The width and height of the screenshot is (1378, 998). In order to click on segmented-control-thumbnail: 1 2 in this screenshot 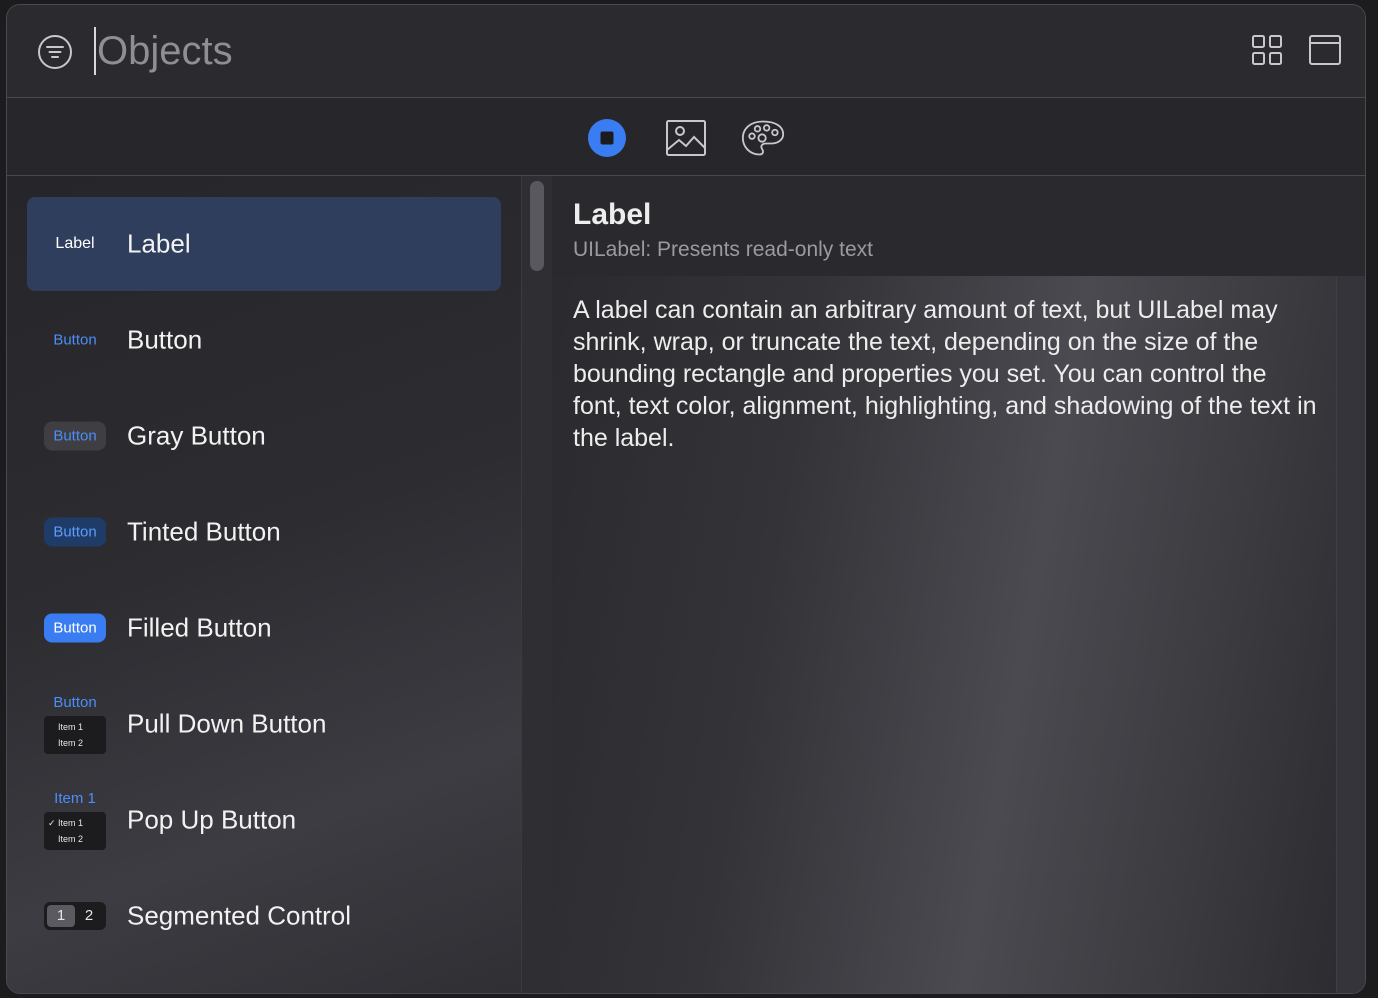, I will do `click(75, 916)`.